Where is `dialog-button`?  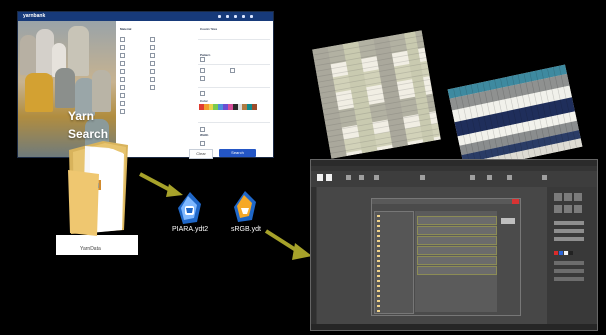
dialog-button is located at coordinates (508, 221).